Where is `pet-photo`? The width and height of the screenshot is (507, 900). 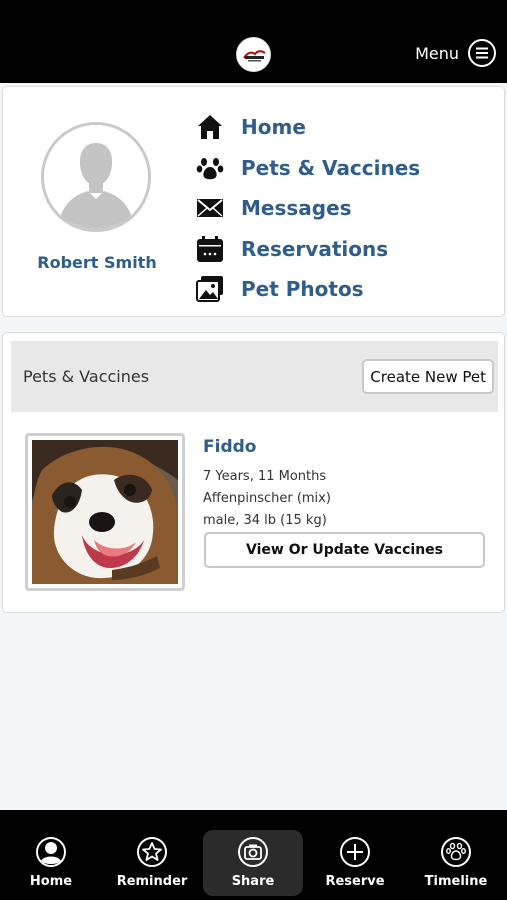 pet-photo is located at coordinates (105, 512).